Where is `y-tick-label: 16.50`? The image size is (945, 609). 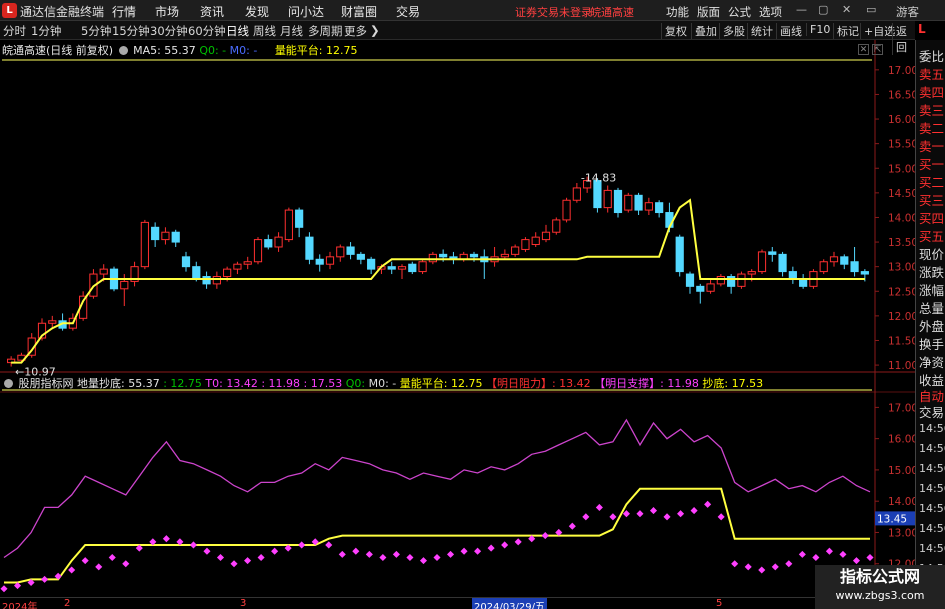
y-tick-label: 16.50 is located at coordinates (901, 95).